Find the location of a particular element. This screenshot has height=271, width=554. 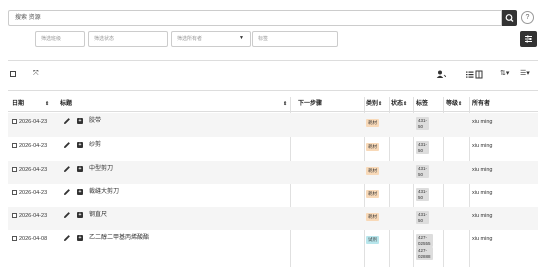

col-category-label: 类别 is located at coordinates (372, 104).